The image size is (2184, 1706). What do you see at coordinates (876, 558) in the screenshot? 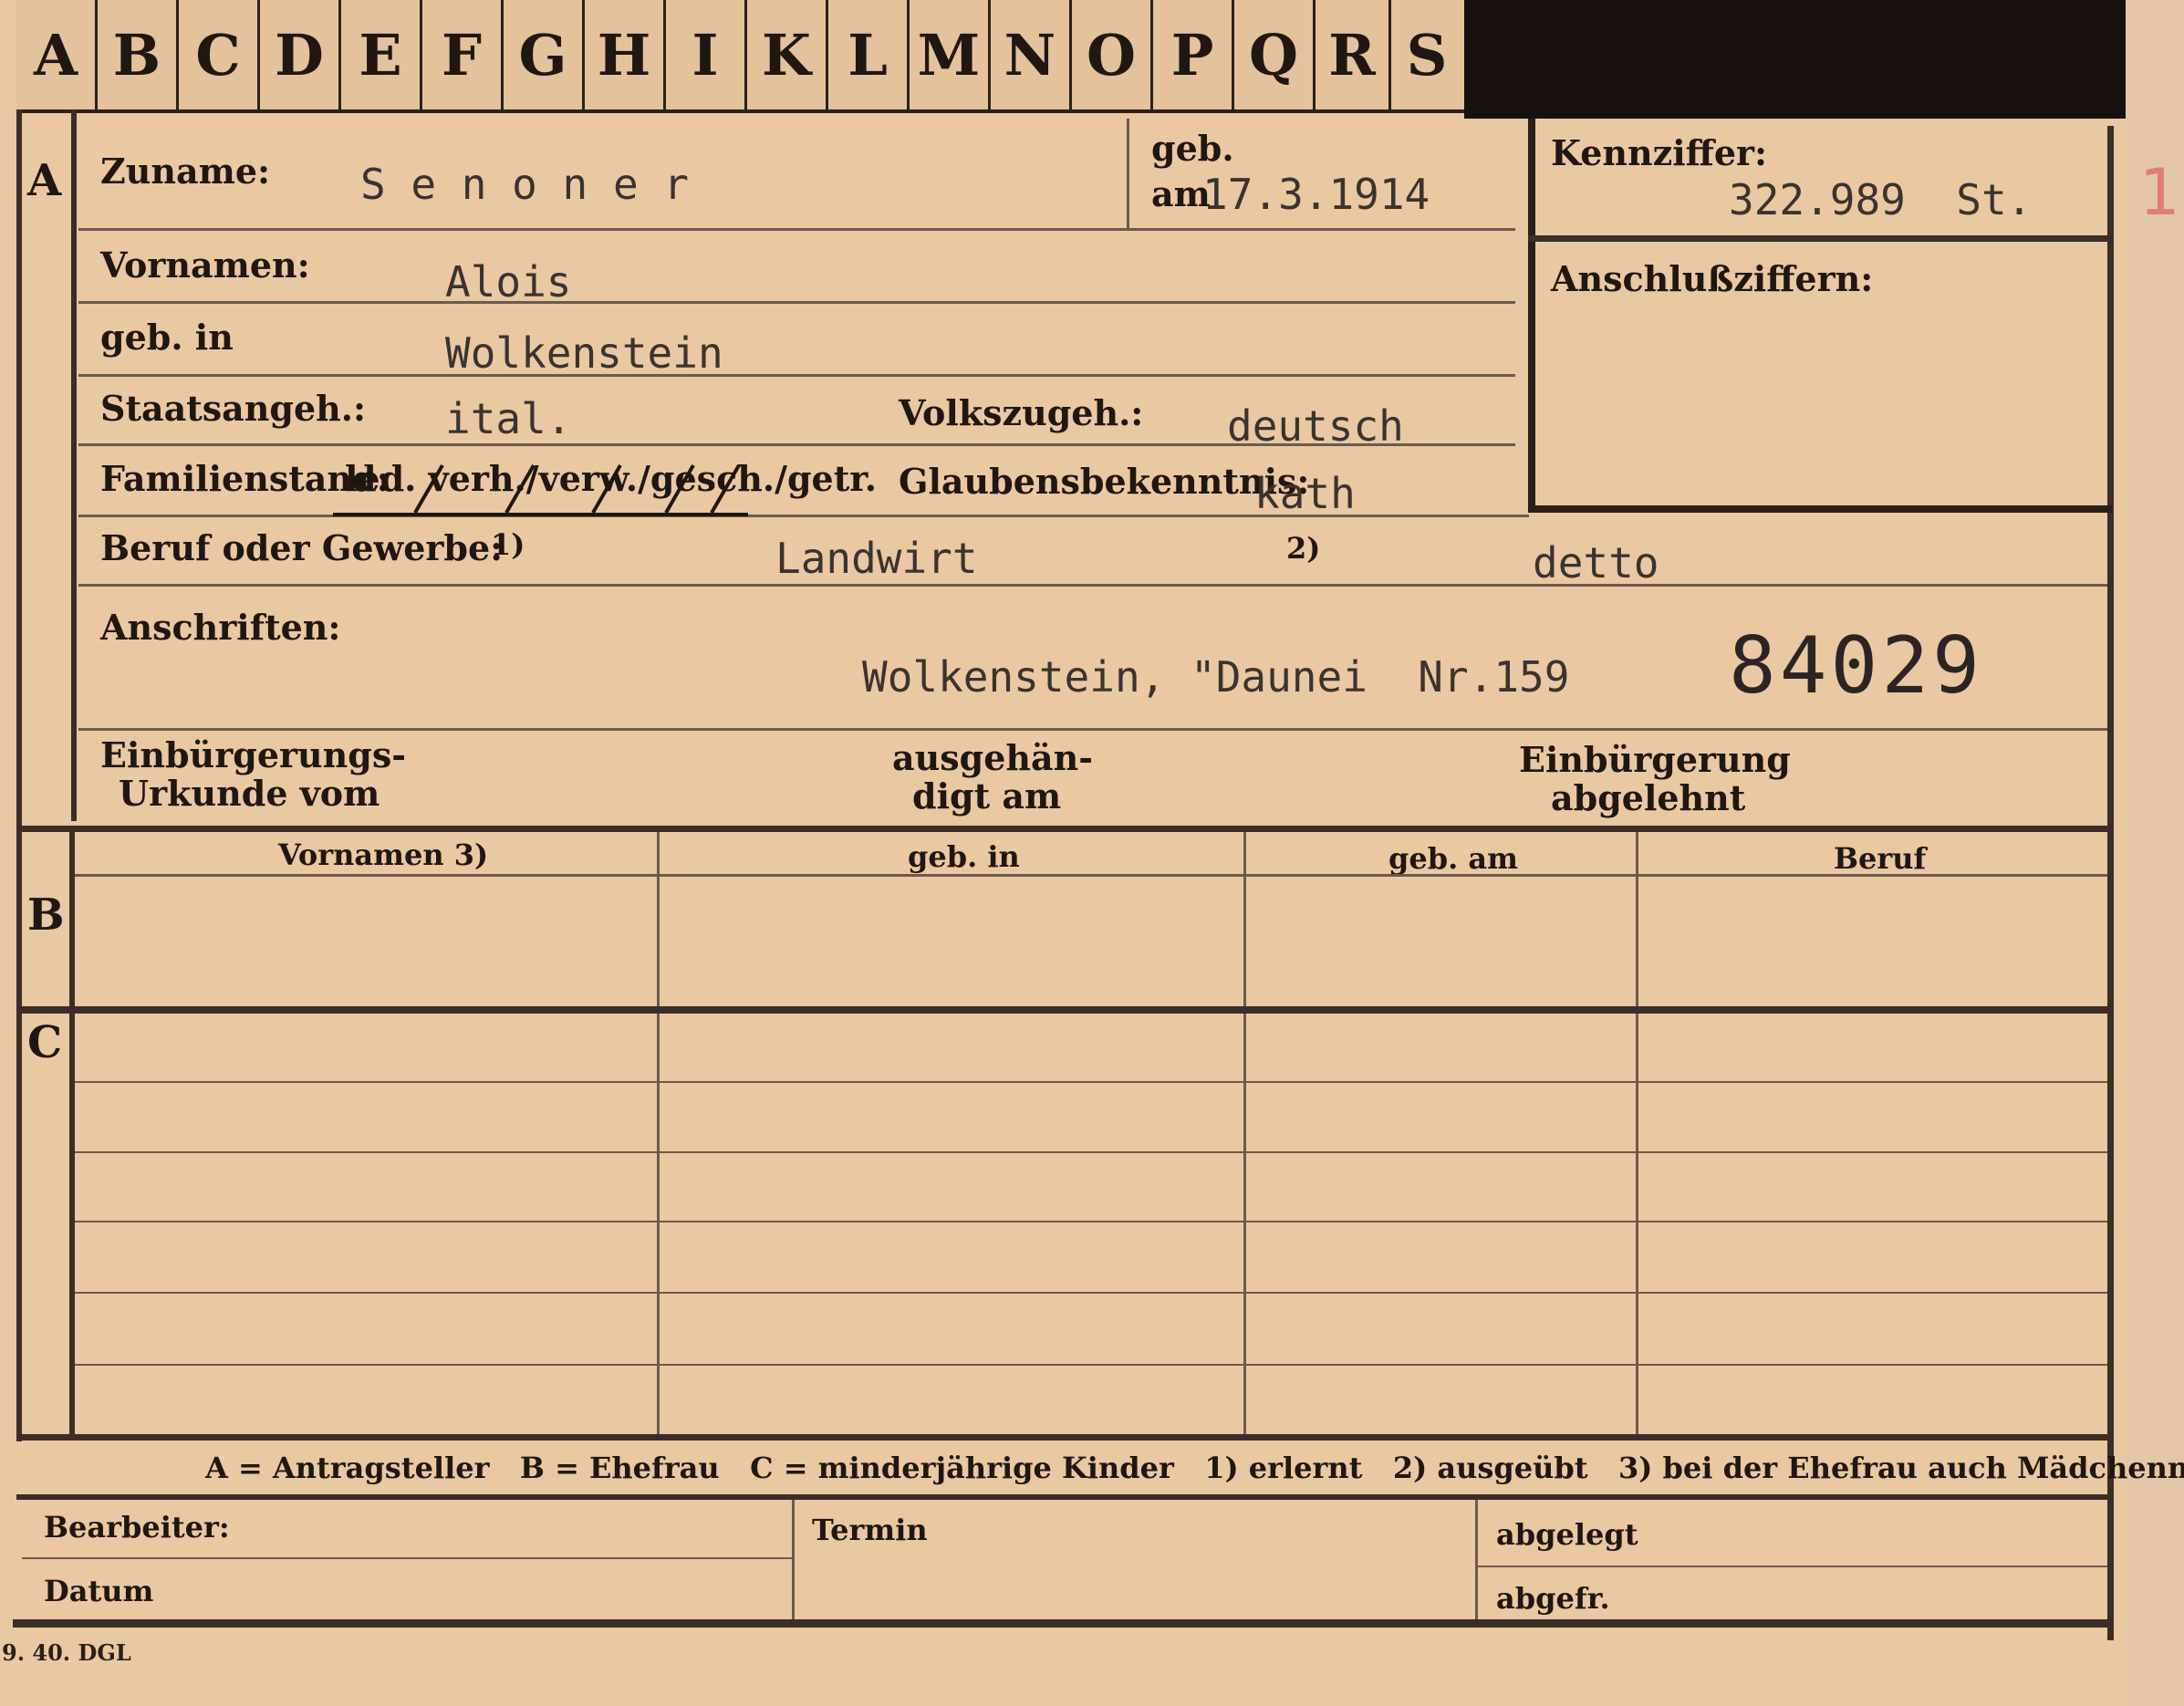
I see `beruf-value-erlernt: Landwirt` at bounding box center [876, 558].